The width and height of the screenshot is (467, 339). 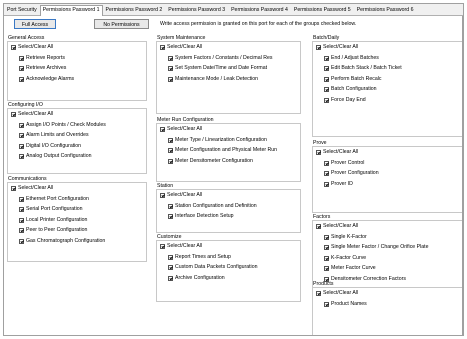 What do you see at coordinates (212, 267) in the screenshot?
I see `permission-checkbox: Custom Data Packets Configuration` at bounding box center [212, 267].